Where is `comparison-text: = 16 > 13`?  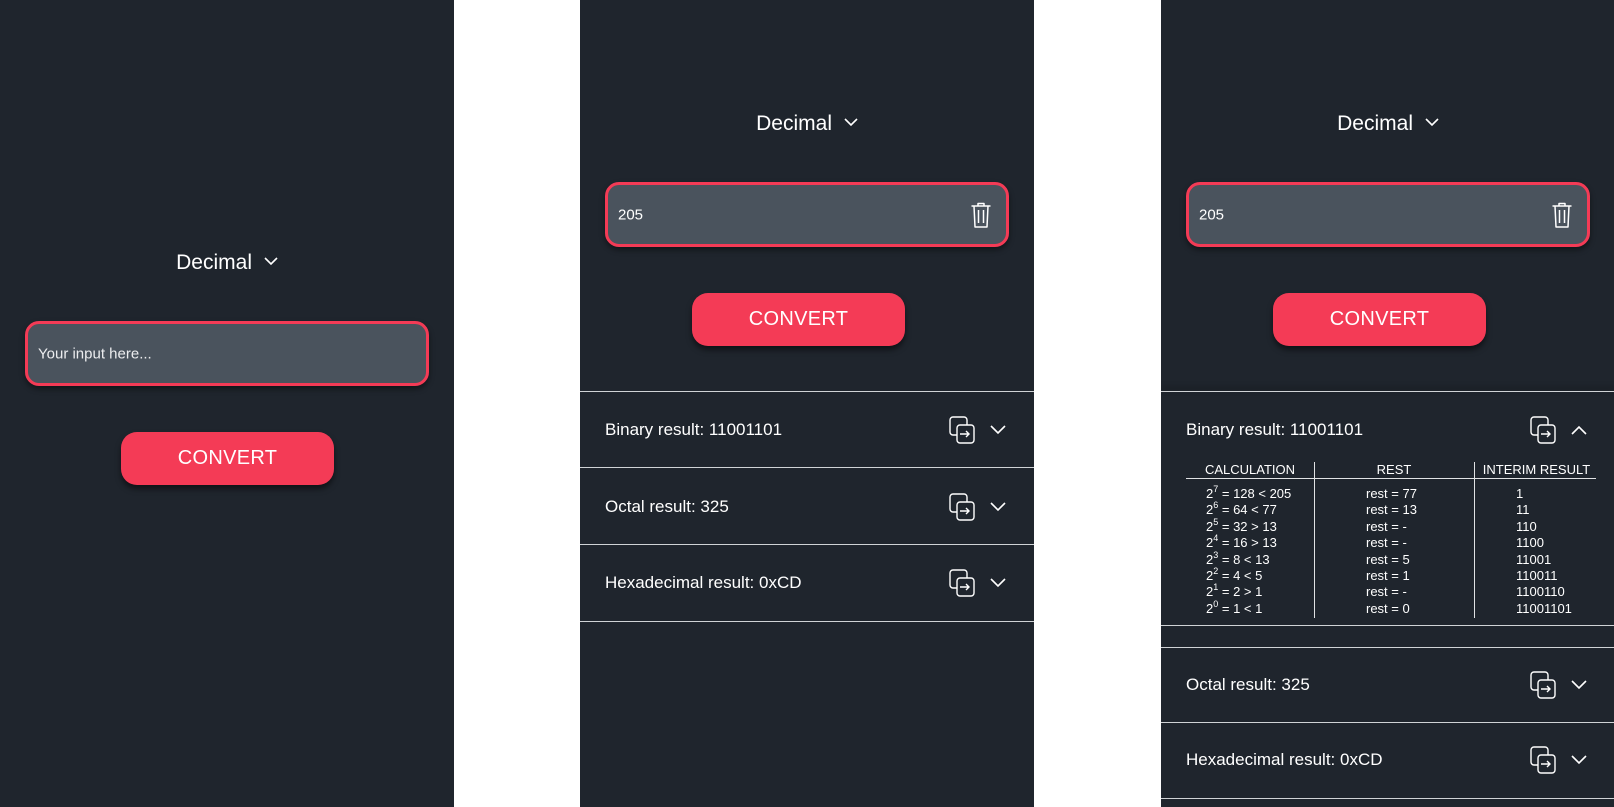
comparison-text: = 16 > 13 is located at coordinates (1247, 543).